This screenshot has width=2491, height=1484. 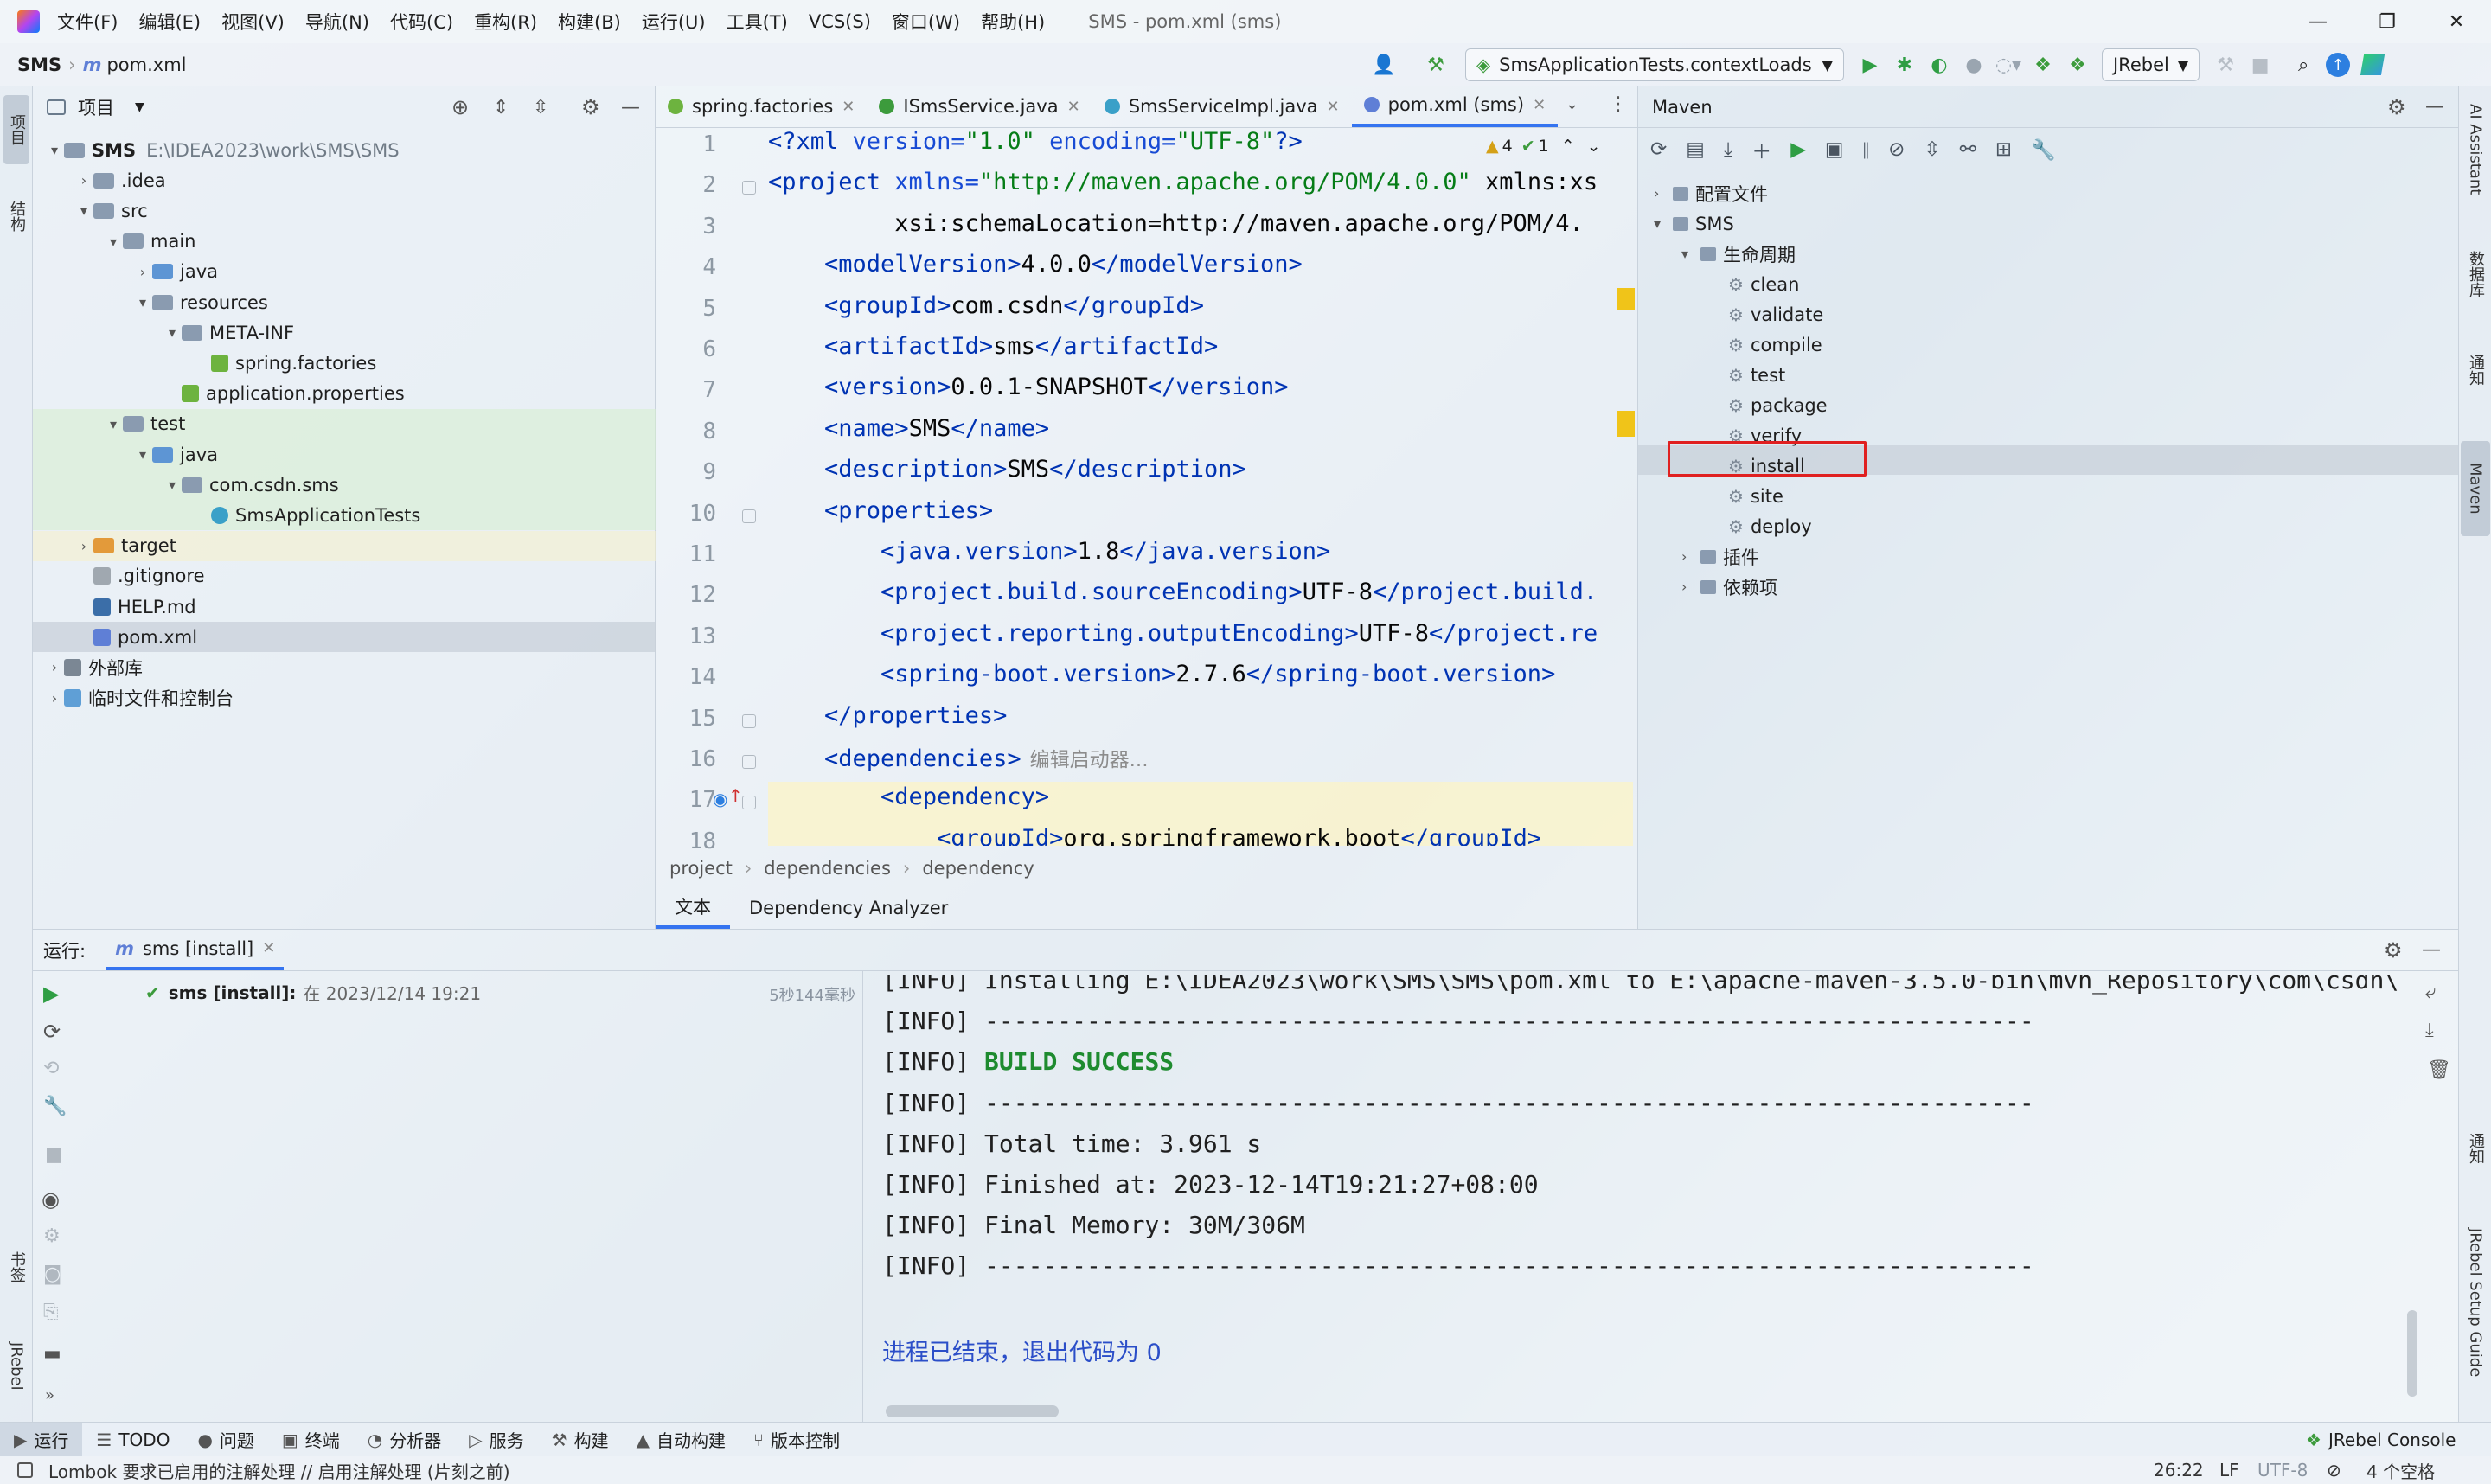 What do you see at coordinates (972, 1411) in the screenshot?
I see `console-scrollbar-h` at bounding box center [972, 1411].